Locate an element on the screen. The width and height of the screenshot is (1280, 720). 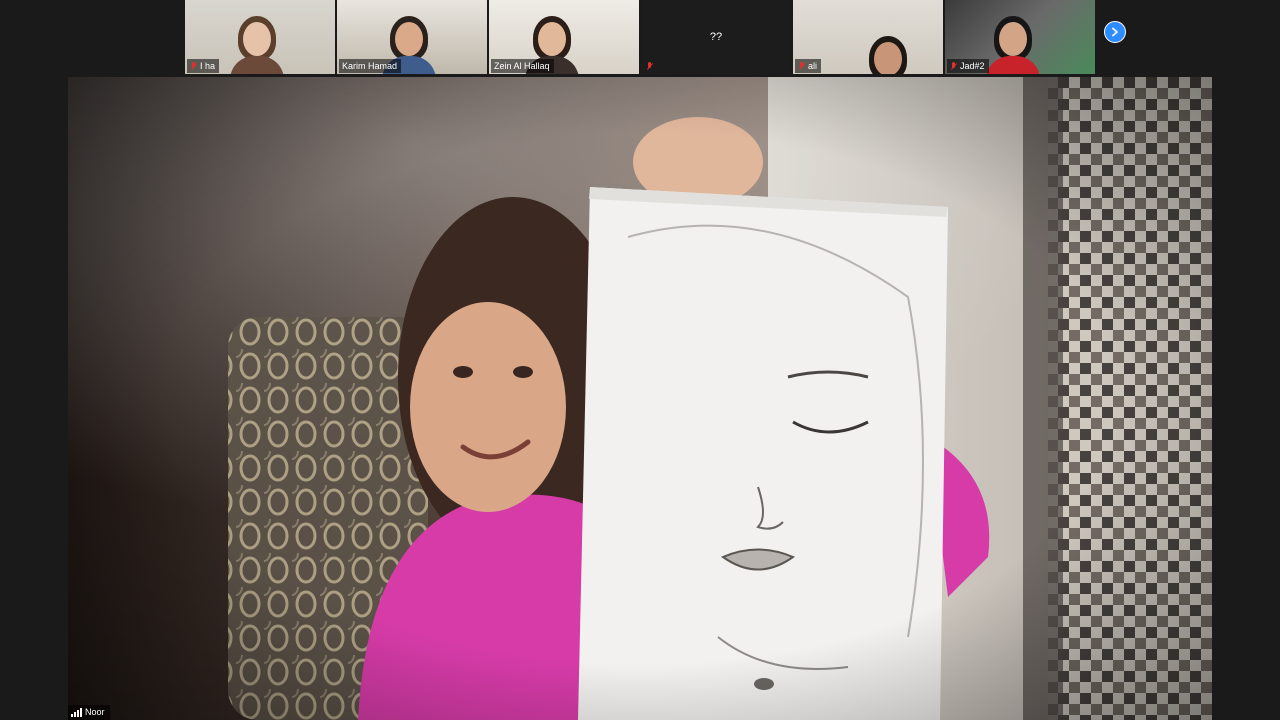
participant-nameplate: ali is located at coordinates (808, 66).